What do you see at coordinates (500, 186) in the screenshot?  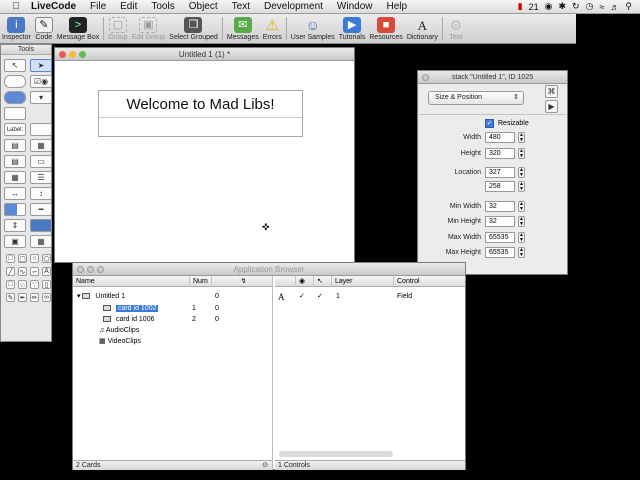 I see `location-y-field: 258` at bounding box center [500, 186].